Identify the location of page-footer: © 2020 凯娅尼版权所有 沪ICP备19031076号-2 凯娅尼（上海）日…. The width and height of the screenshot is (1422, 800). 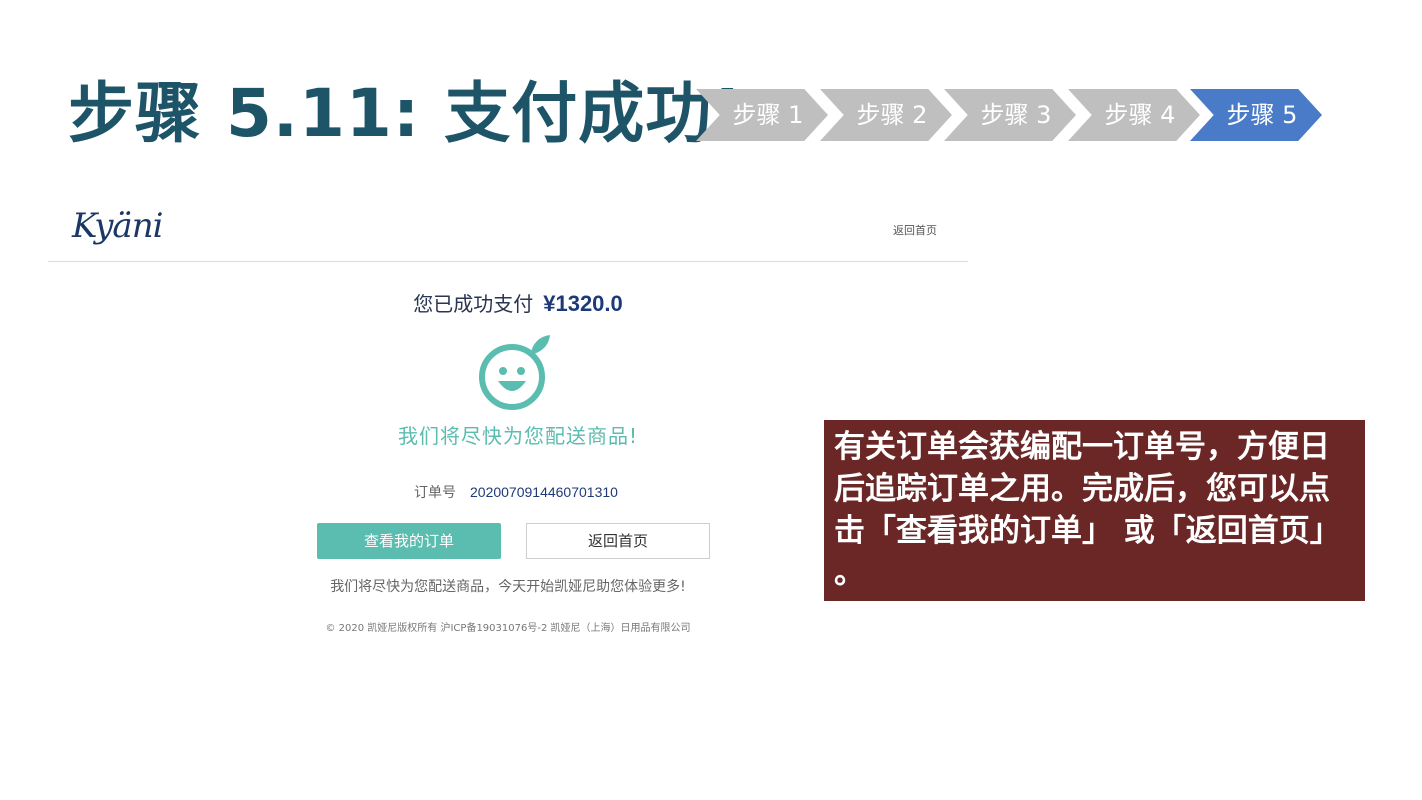
(508, 628).